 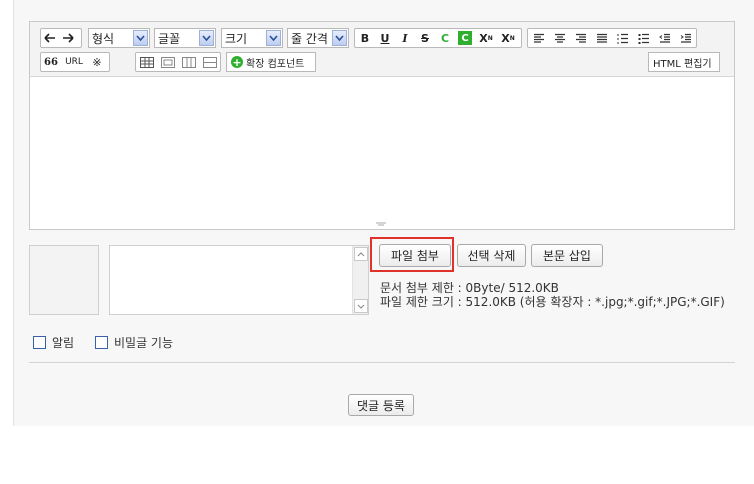 I want to click on scroll-down-icon, so click(x=361, y=306).